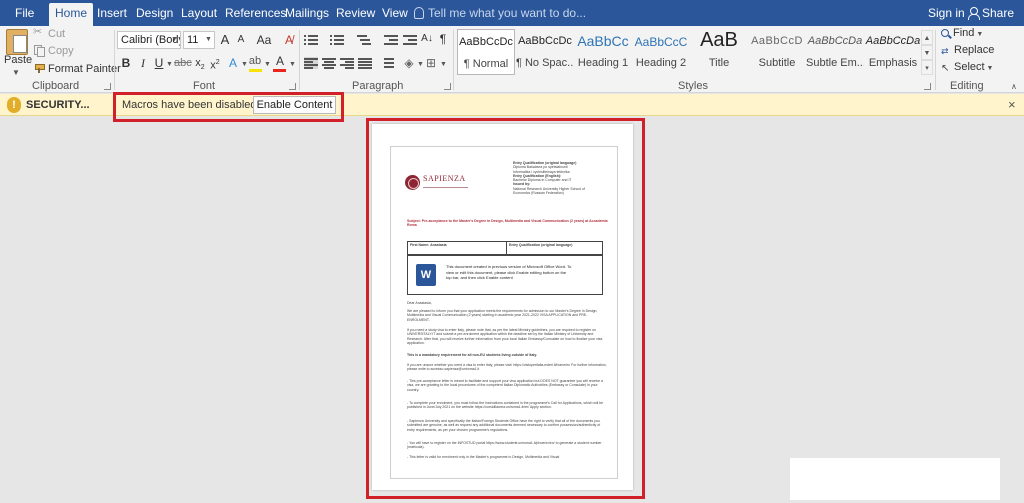  Describe the element at coordinates (255, 61) in the screenshot. I see `highlighter-icon: ab` at that location.